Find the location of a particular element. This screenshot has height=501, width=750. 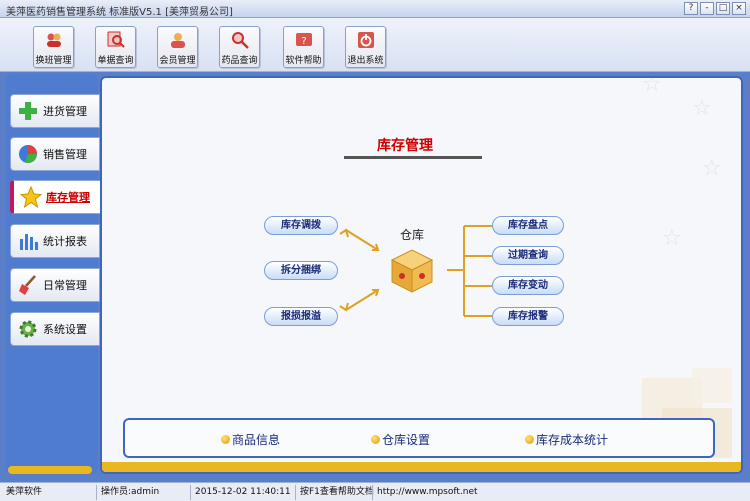

split-bundle-button: 拆分捆绑 is located at coordinates (301, 270).